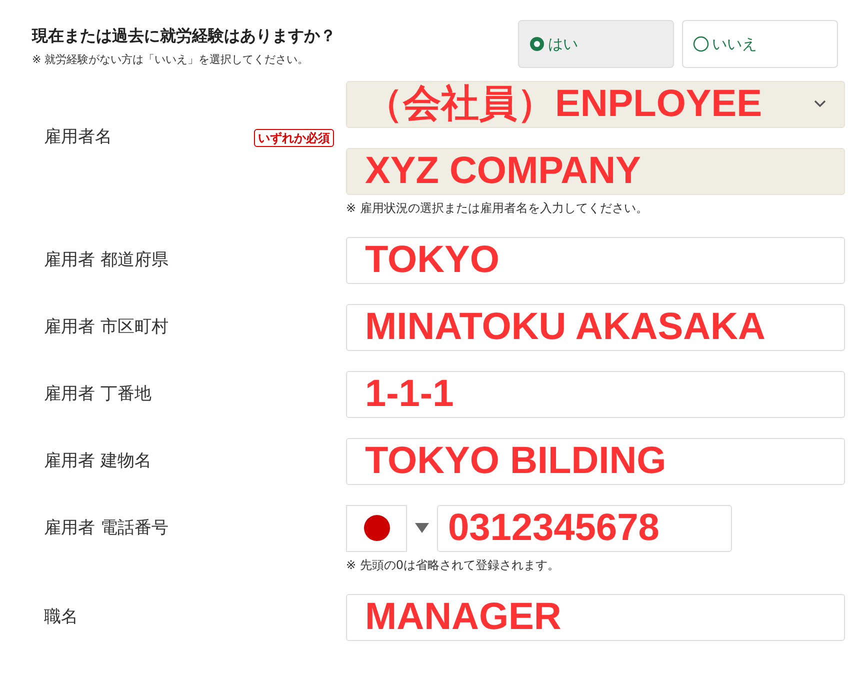 Image resolution: width=867 pixels, height=683 pixels. What do you see at coordinates (294, 138) in the screenshot?
I see `required-badge: いずれか必須` at bounding box center [294, 138].